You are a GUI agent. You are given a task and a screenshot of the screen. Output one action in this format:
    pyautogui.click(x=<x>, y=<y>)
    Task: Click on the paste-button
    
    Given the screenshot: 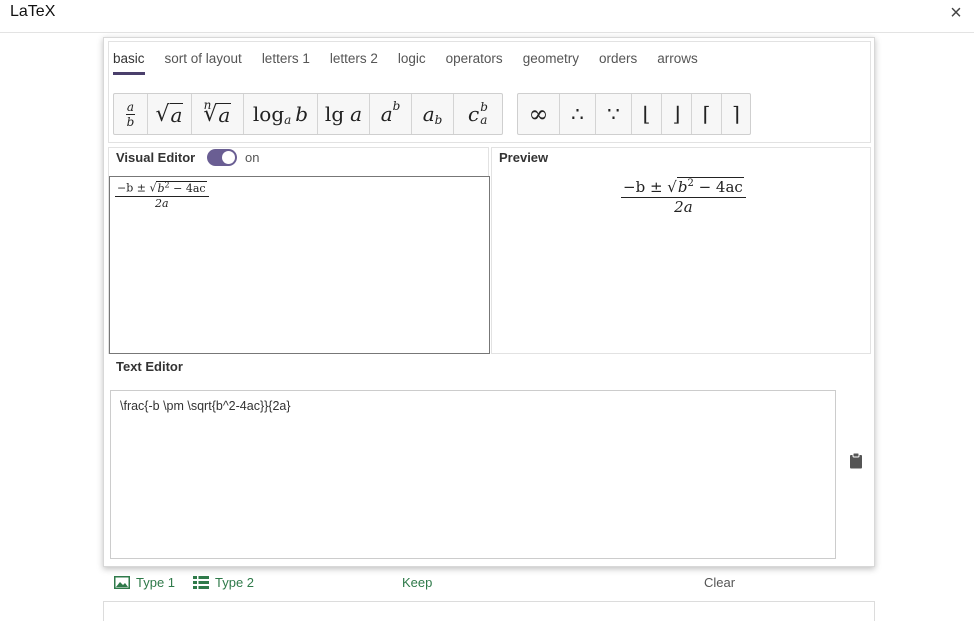 What is the action you would take?
    pyautogui.click(x=856, y=460)
    